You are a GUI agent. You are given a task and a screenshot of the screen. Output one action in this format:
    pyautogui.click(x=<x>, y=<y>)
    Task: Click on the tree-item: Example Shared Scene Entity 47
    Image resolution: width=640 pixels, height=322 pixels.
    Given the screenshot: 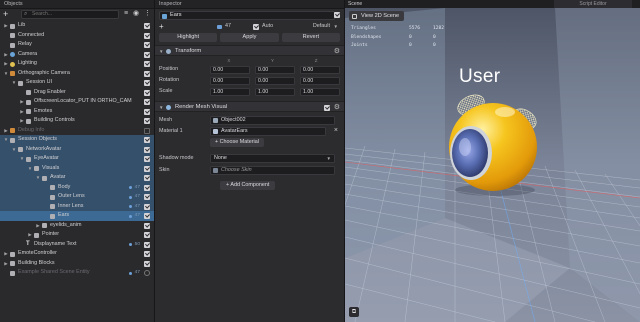 What is the action you would take?
    pyautogui.click(x=77, y=273)
    